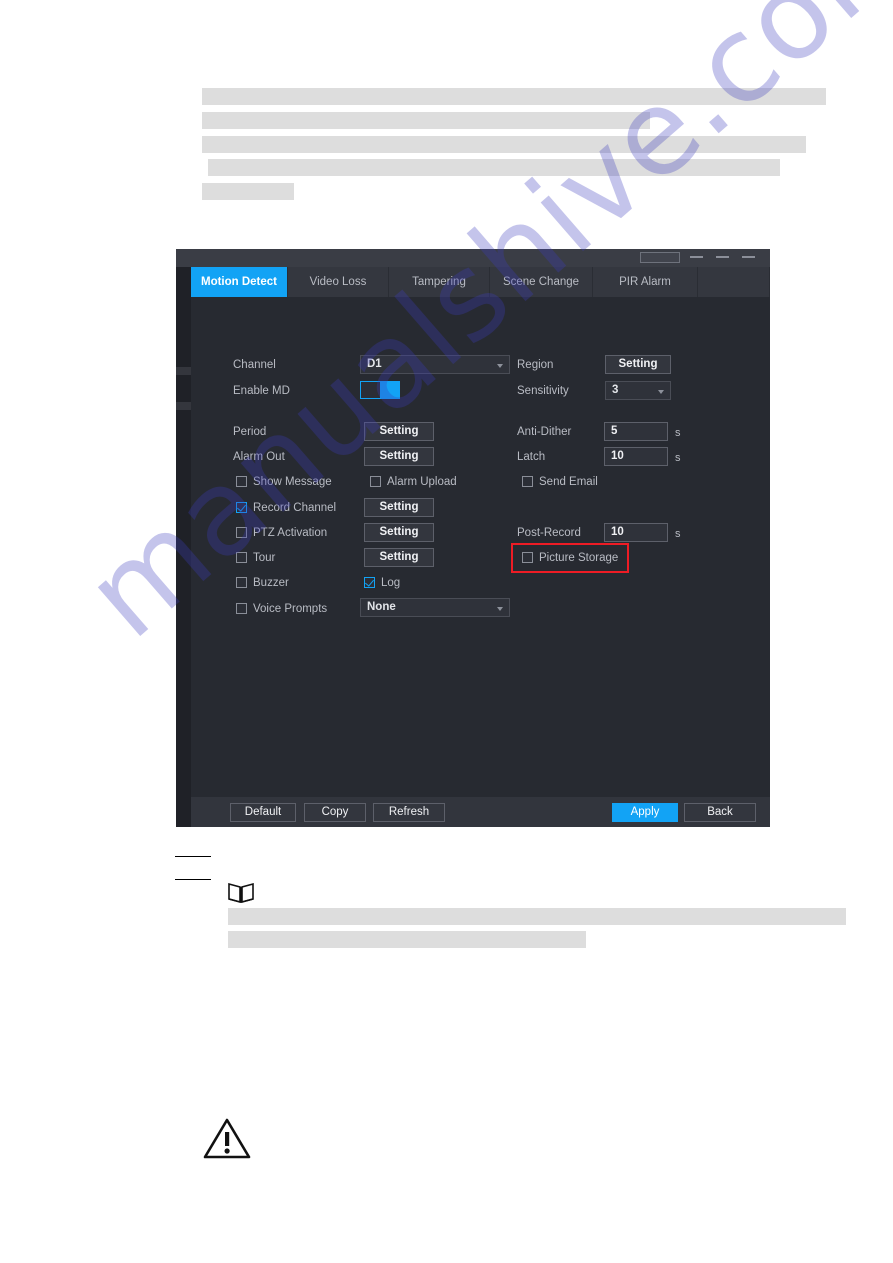 The image size is (893, 1263). What do you see at coordinates (391, 583) in the screenshot?
I see `log-label: Log` at bounding box center [391, 583].